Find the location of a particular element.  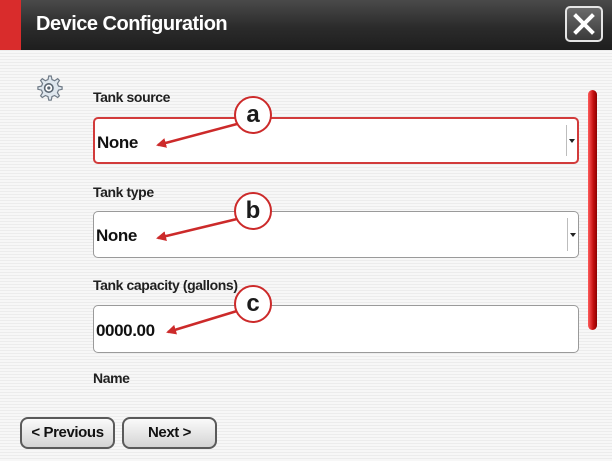

arrow-b is located at coordinates (197, 229).